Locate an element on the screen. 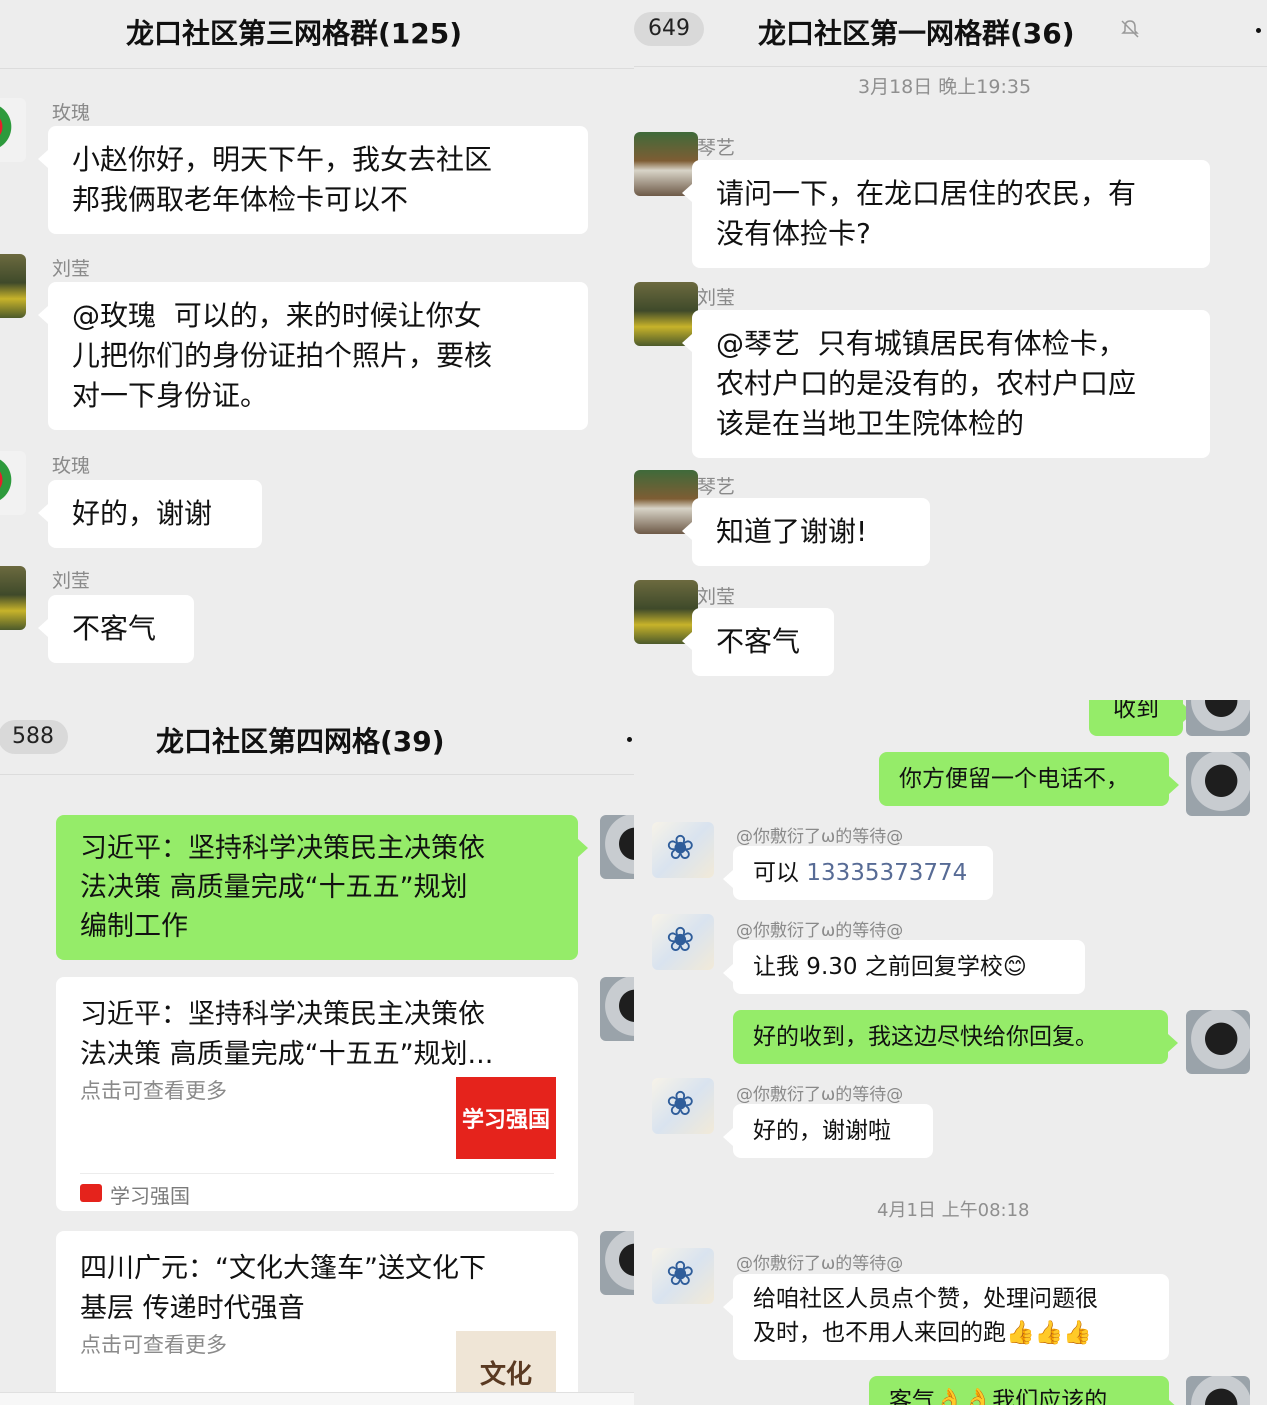 This screenshot has width=1267, height=1405. phone-number-link: 13335373774 is located at coordinates (886, 873).